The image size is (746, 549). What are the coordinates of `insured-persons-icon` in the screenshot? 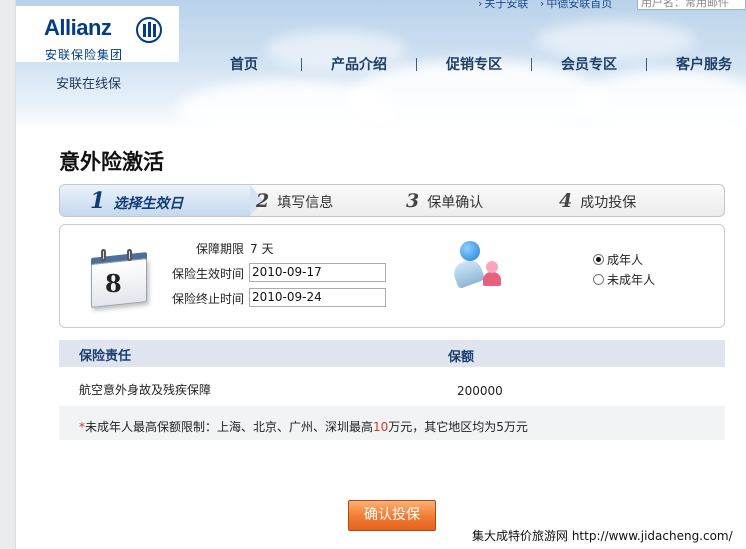 It's located at (480, 265).